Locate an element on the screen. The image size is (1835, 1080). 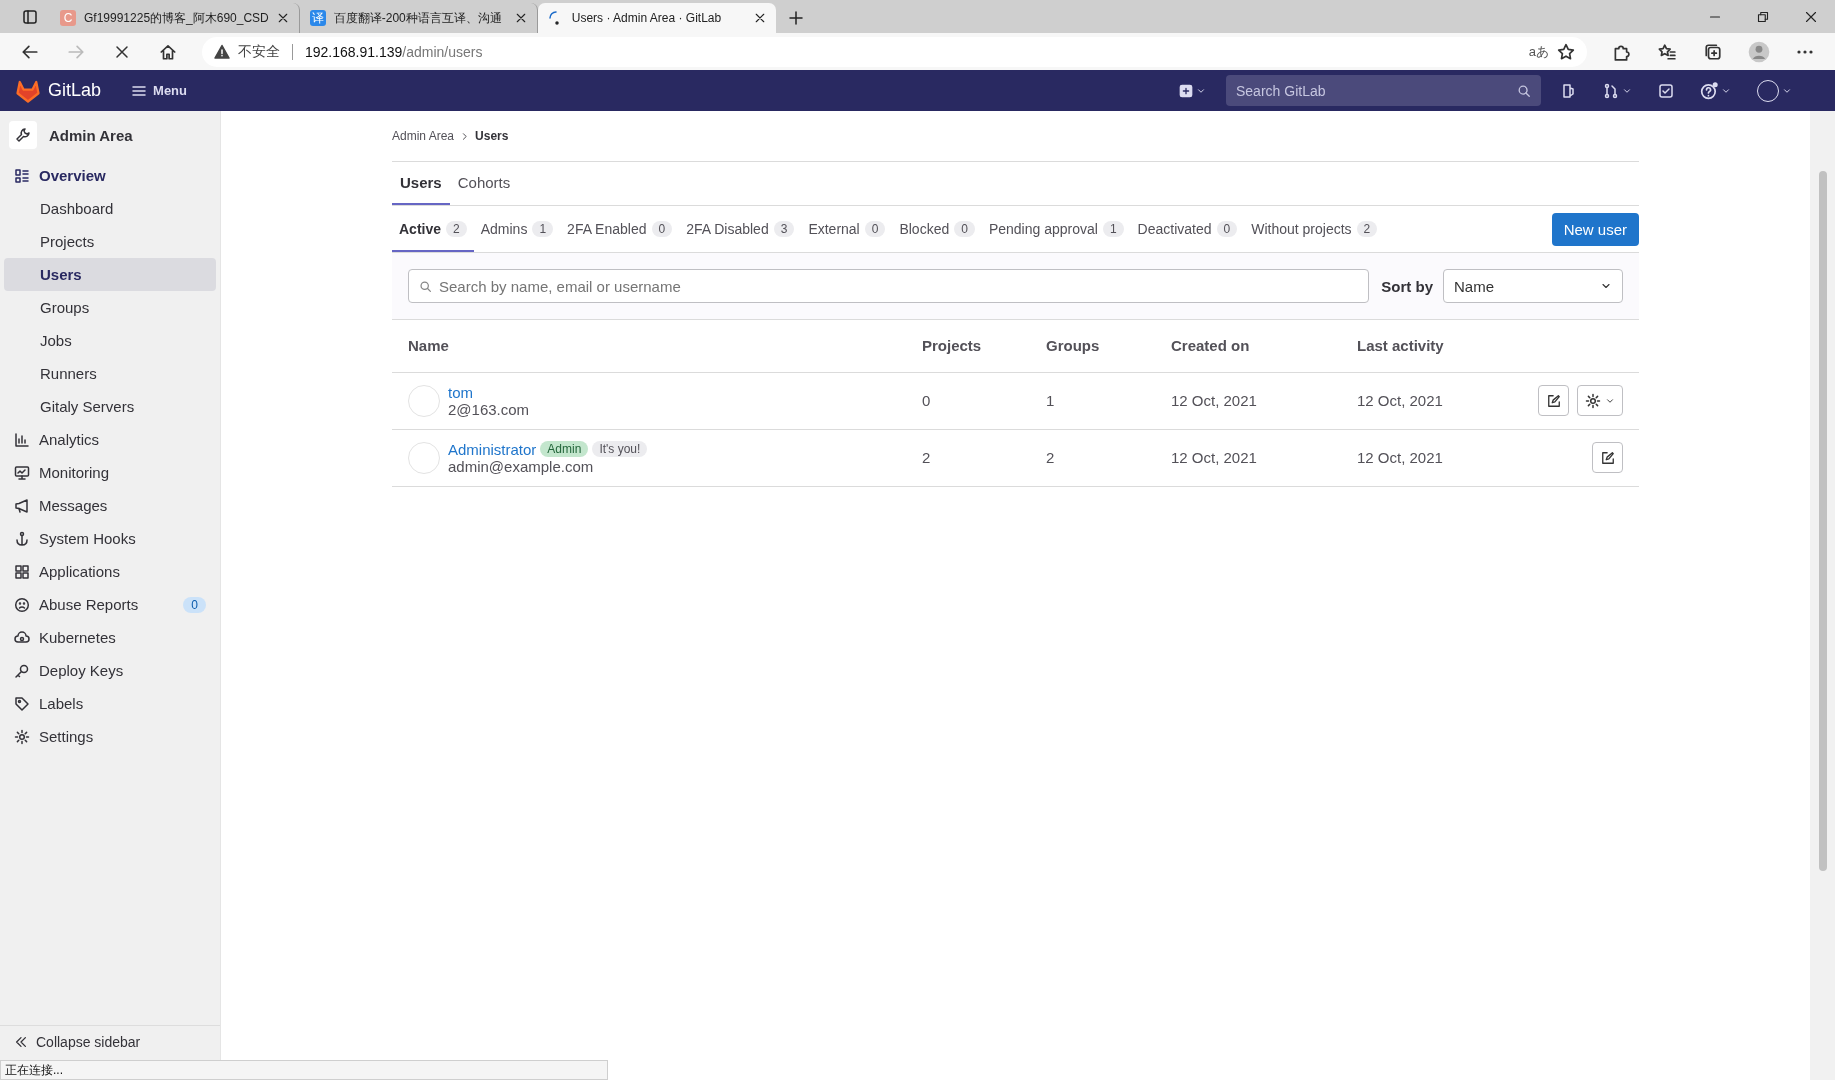
filter-tab: Without projects 2 is located at coordinates (1314, 229).